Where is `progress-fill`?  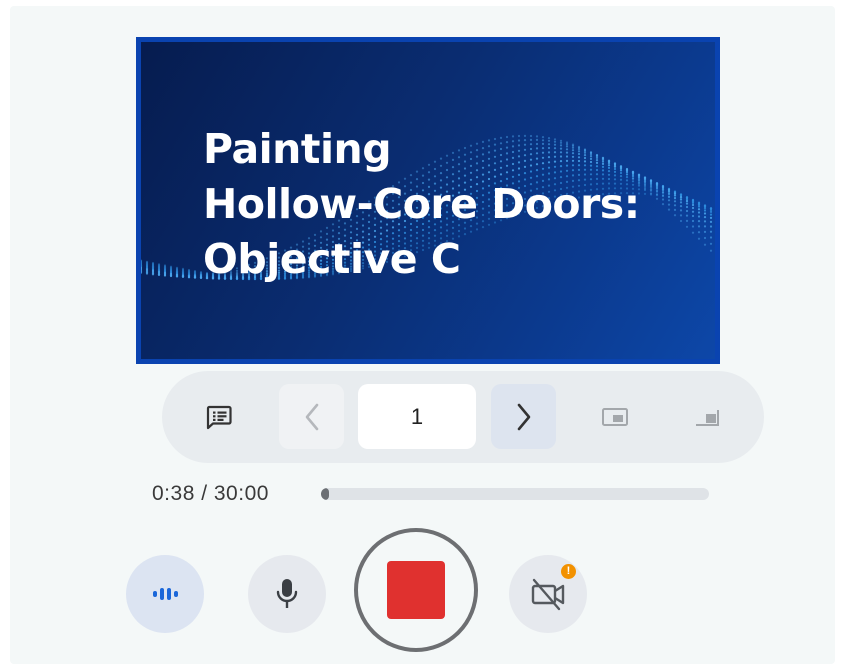 progress-fill is located at coordinates (325, 494).